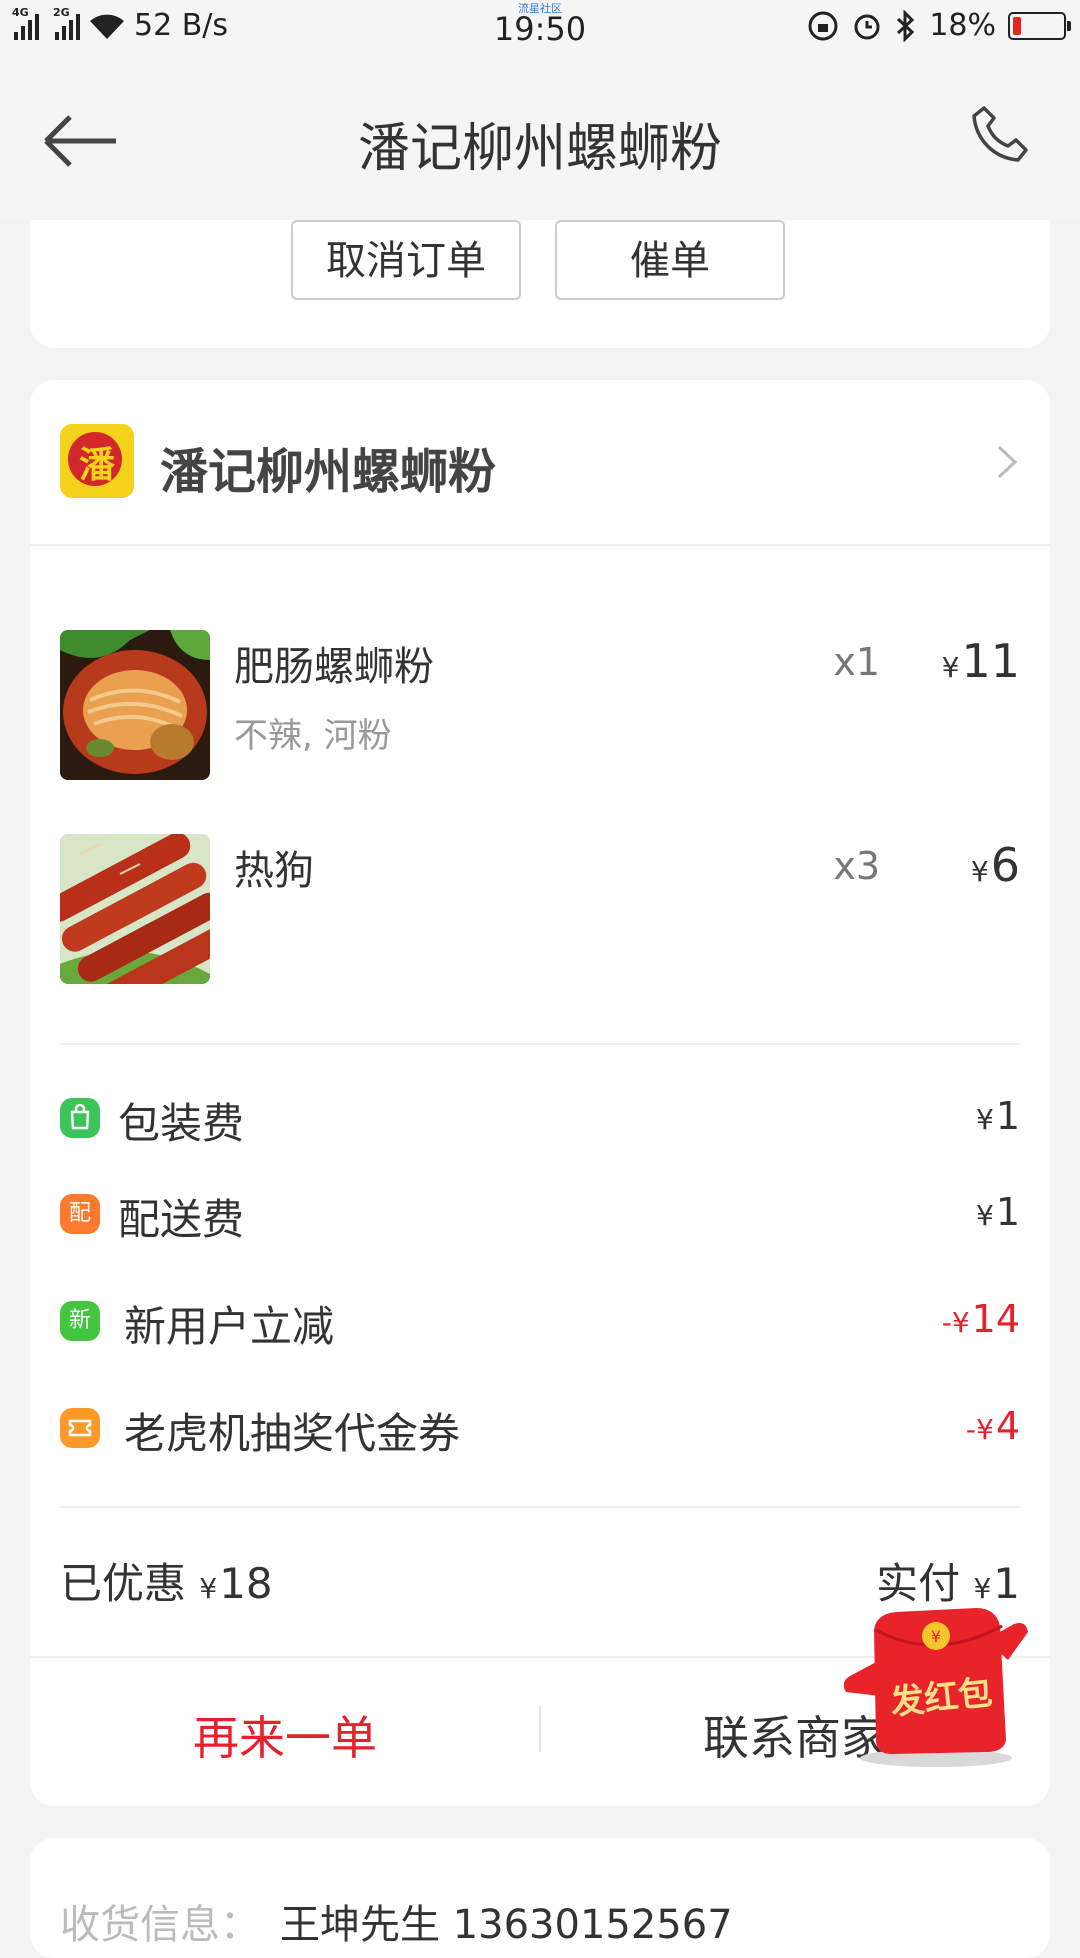 Image resolution: width=1080 pixels, height=1958 pixels. Describe the element at coordinates (856, 662) in the screenshot. I see `item-quantity: x1` at that location.